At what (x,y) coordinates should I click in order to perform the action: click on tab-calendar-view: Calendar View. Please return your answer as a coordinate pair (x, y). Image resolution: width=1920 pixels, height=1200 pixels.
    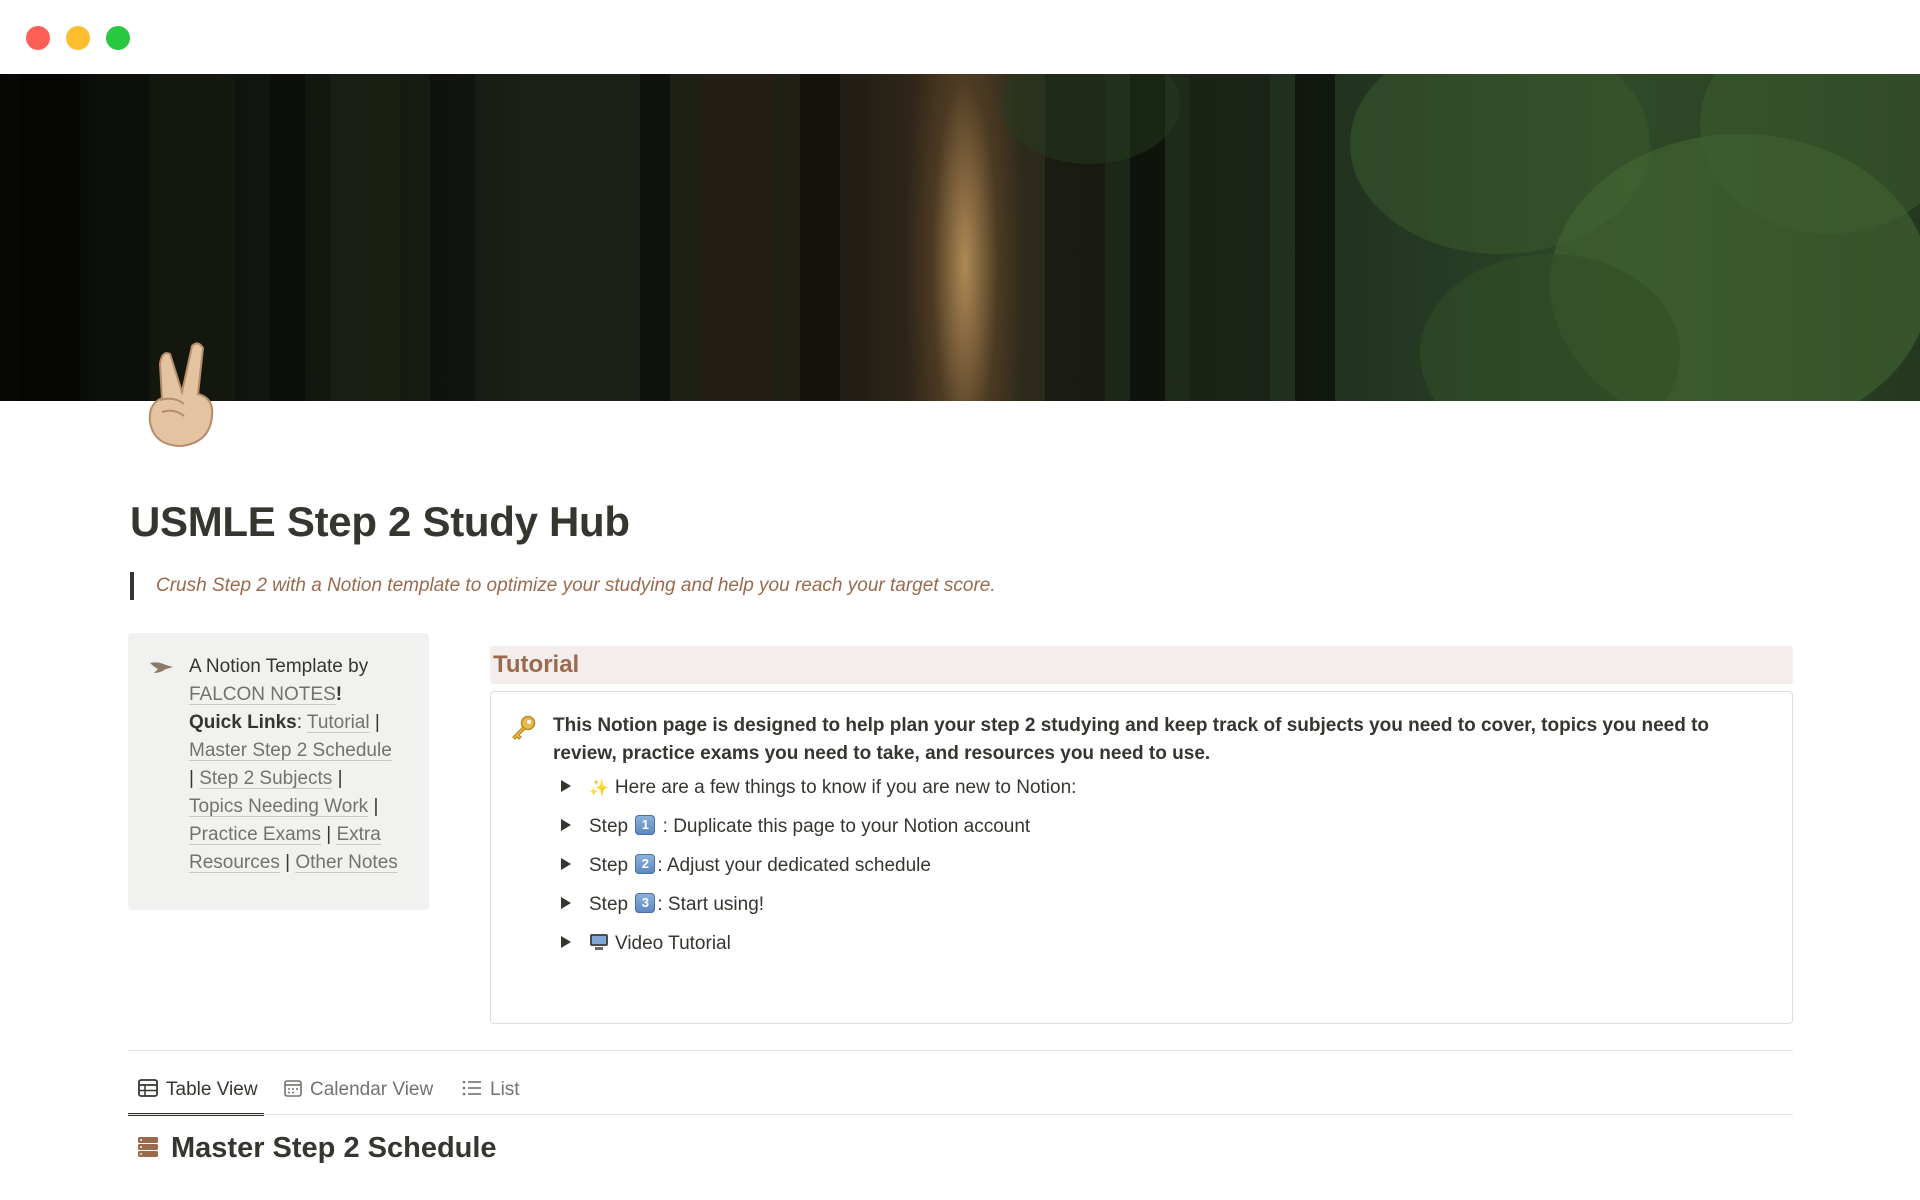
    Looking at the image, I should click on (358, 1094).